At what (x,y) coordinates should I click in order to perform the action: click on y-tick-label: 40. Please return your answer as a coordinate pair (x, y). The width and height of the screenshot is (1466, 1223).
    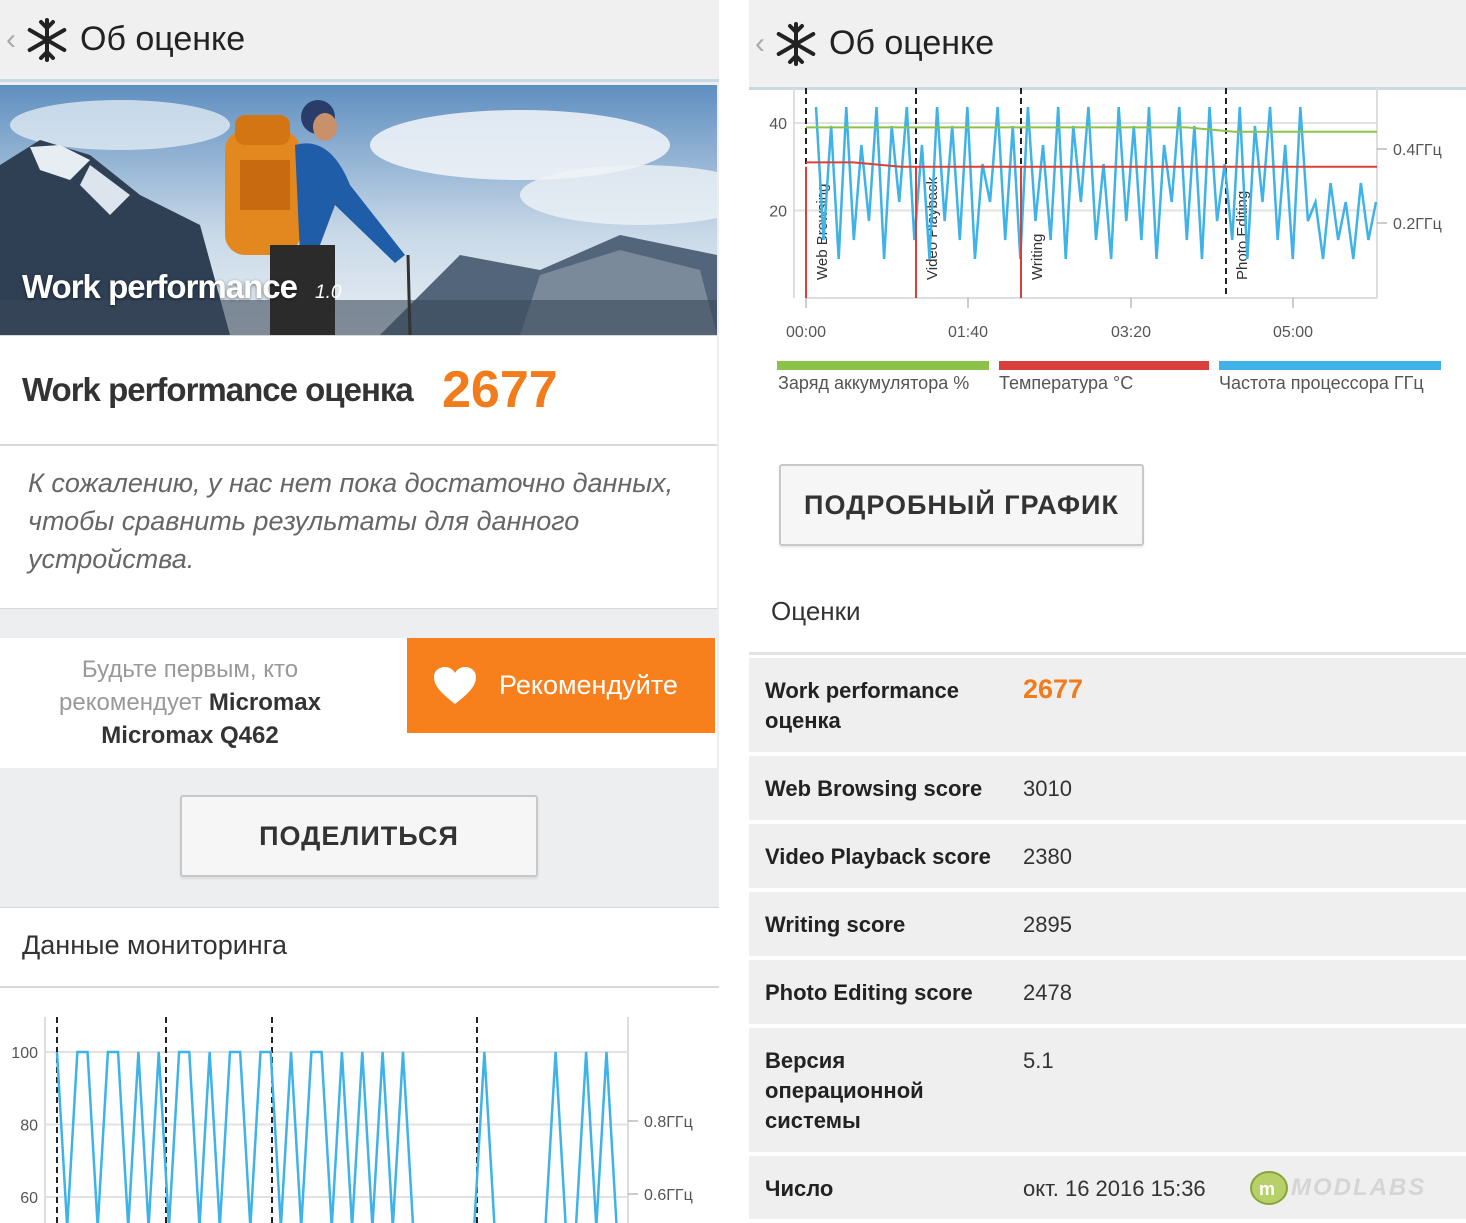
    Looking at the image, I should click on (778, 124).